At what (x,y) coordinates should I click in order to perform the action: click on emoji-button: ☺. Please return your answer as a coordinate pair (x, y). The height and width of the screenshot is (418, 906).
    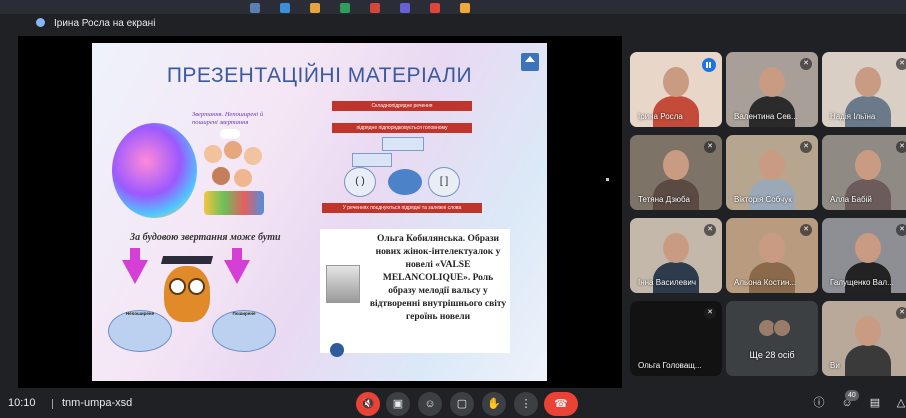
    Looking at the image, I should click on (430, 404).